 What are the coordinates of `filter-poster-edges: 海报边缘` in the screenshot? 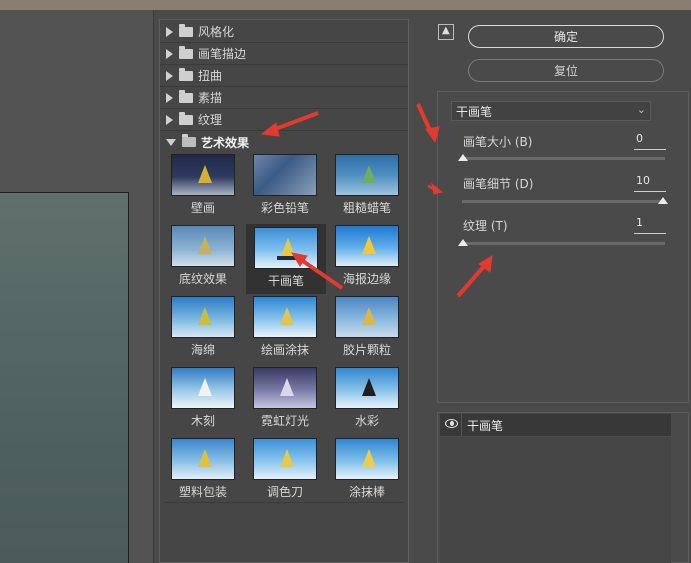 It's located at (367, 256).